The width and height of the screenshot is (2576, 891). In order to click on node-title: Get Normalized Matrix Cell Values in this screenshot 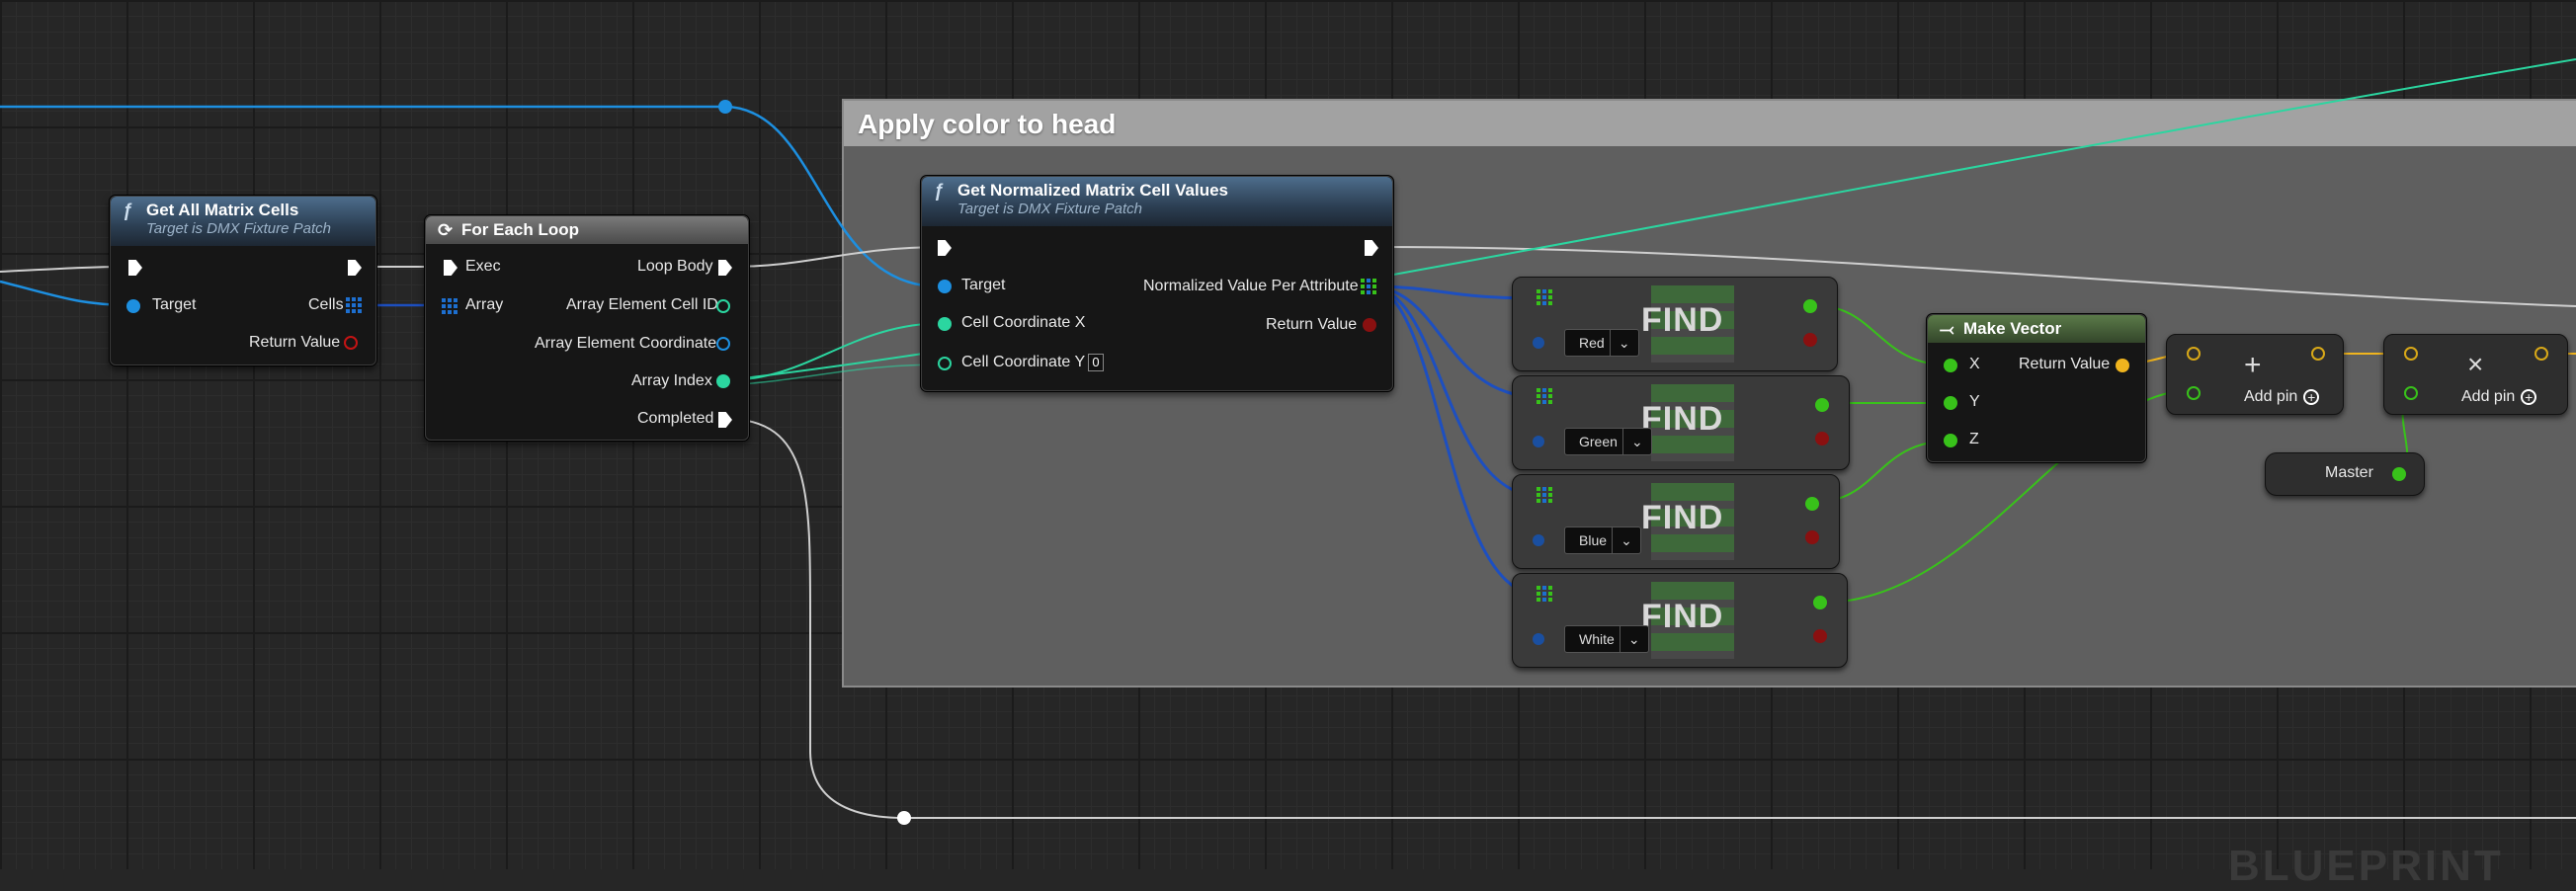, I will do `click(1092, 191)`.